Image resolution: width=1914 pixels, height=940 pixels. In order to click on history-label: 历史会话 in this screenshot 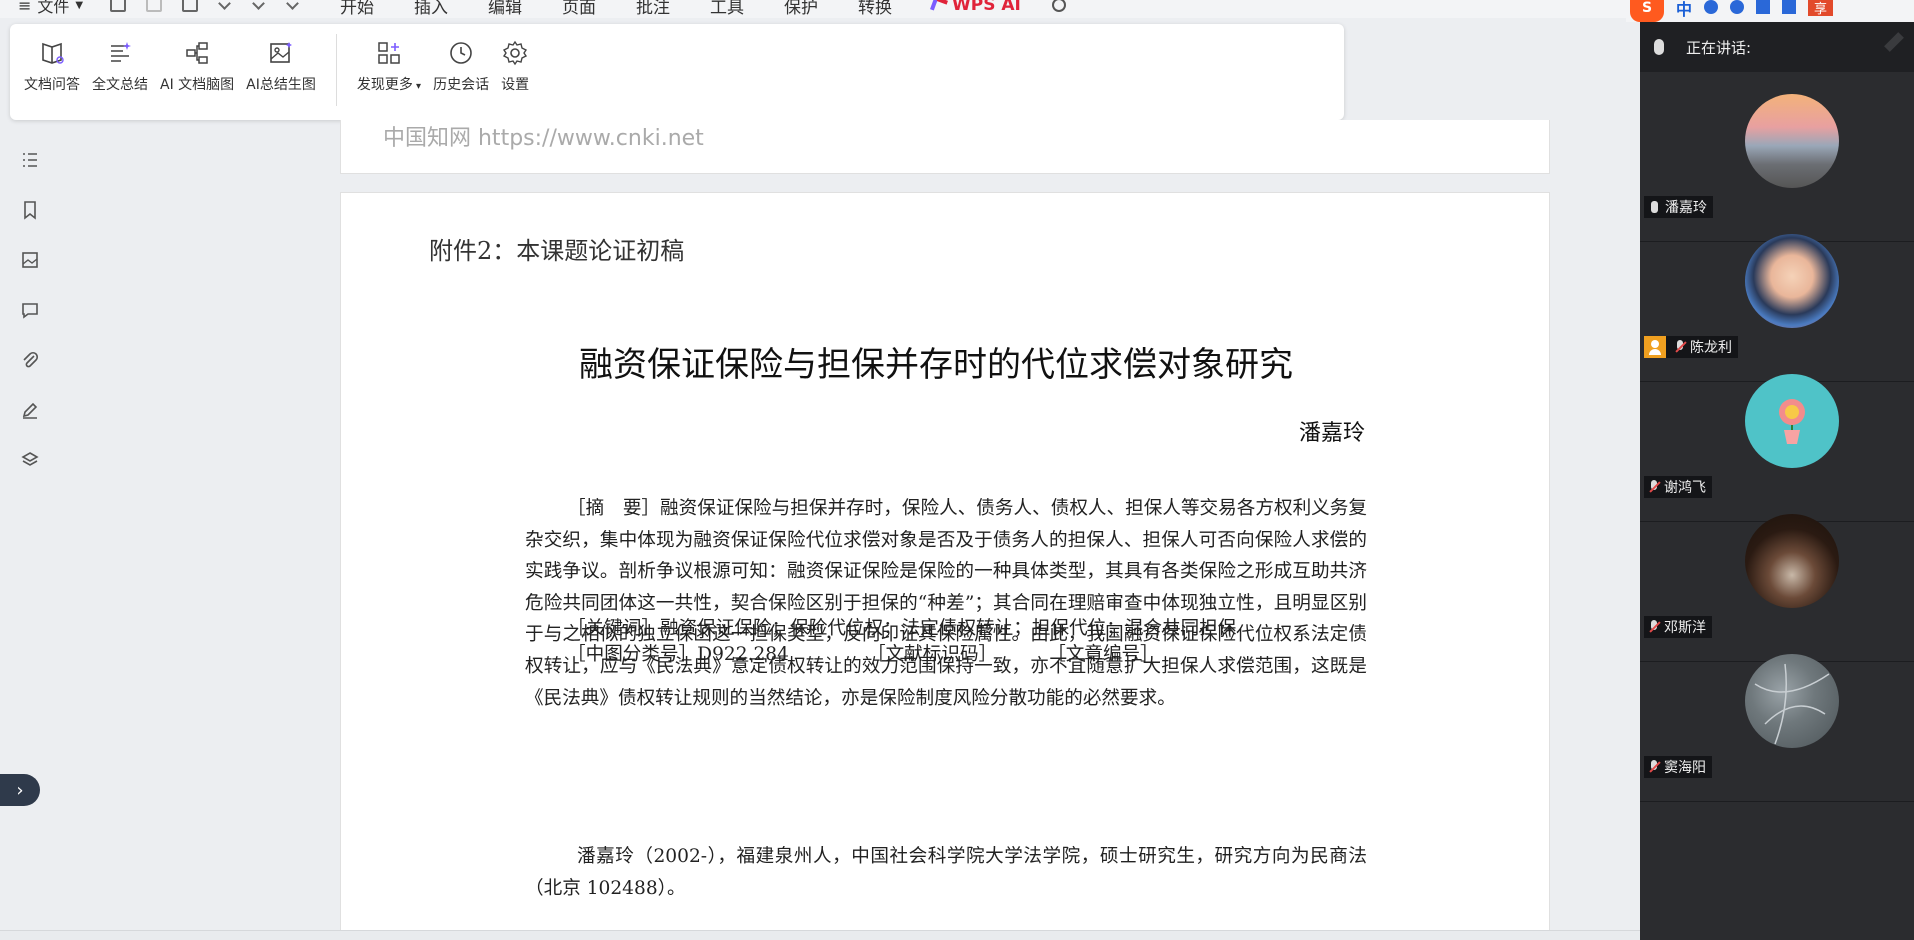, I will do `click(461, 85)`.